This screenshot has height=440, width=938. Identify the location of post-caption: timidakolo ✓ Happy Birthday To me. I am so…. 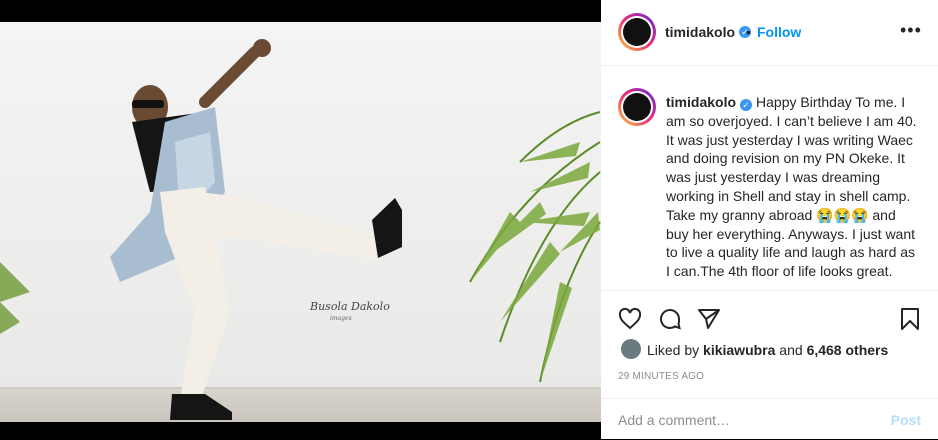
(792, 191).